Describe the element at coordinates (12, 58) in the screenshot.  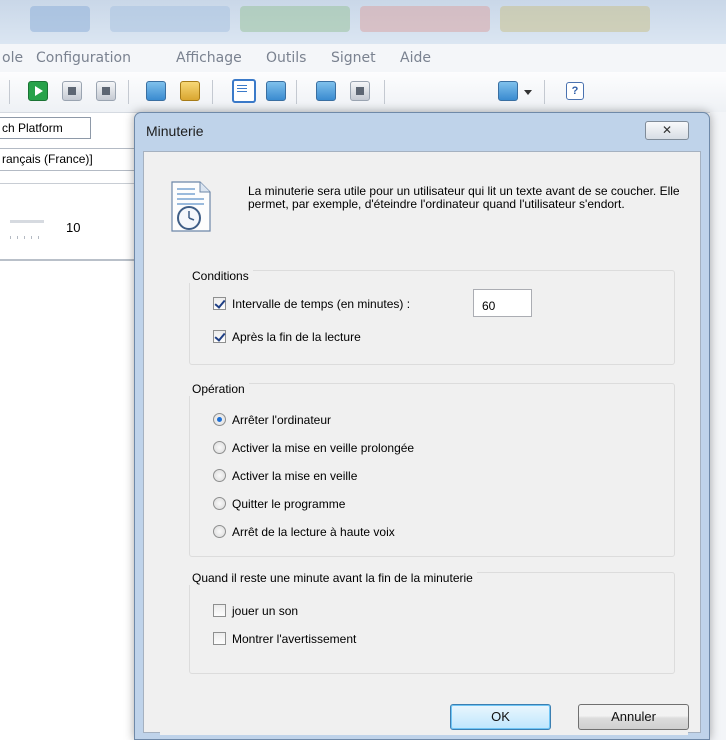
I see `menu-item: ole` at that location.